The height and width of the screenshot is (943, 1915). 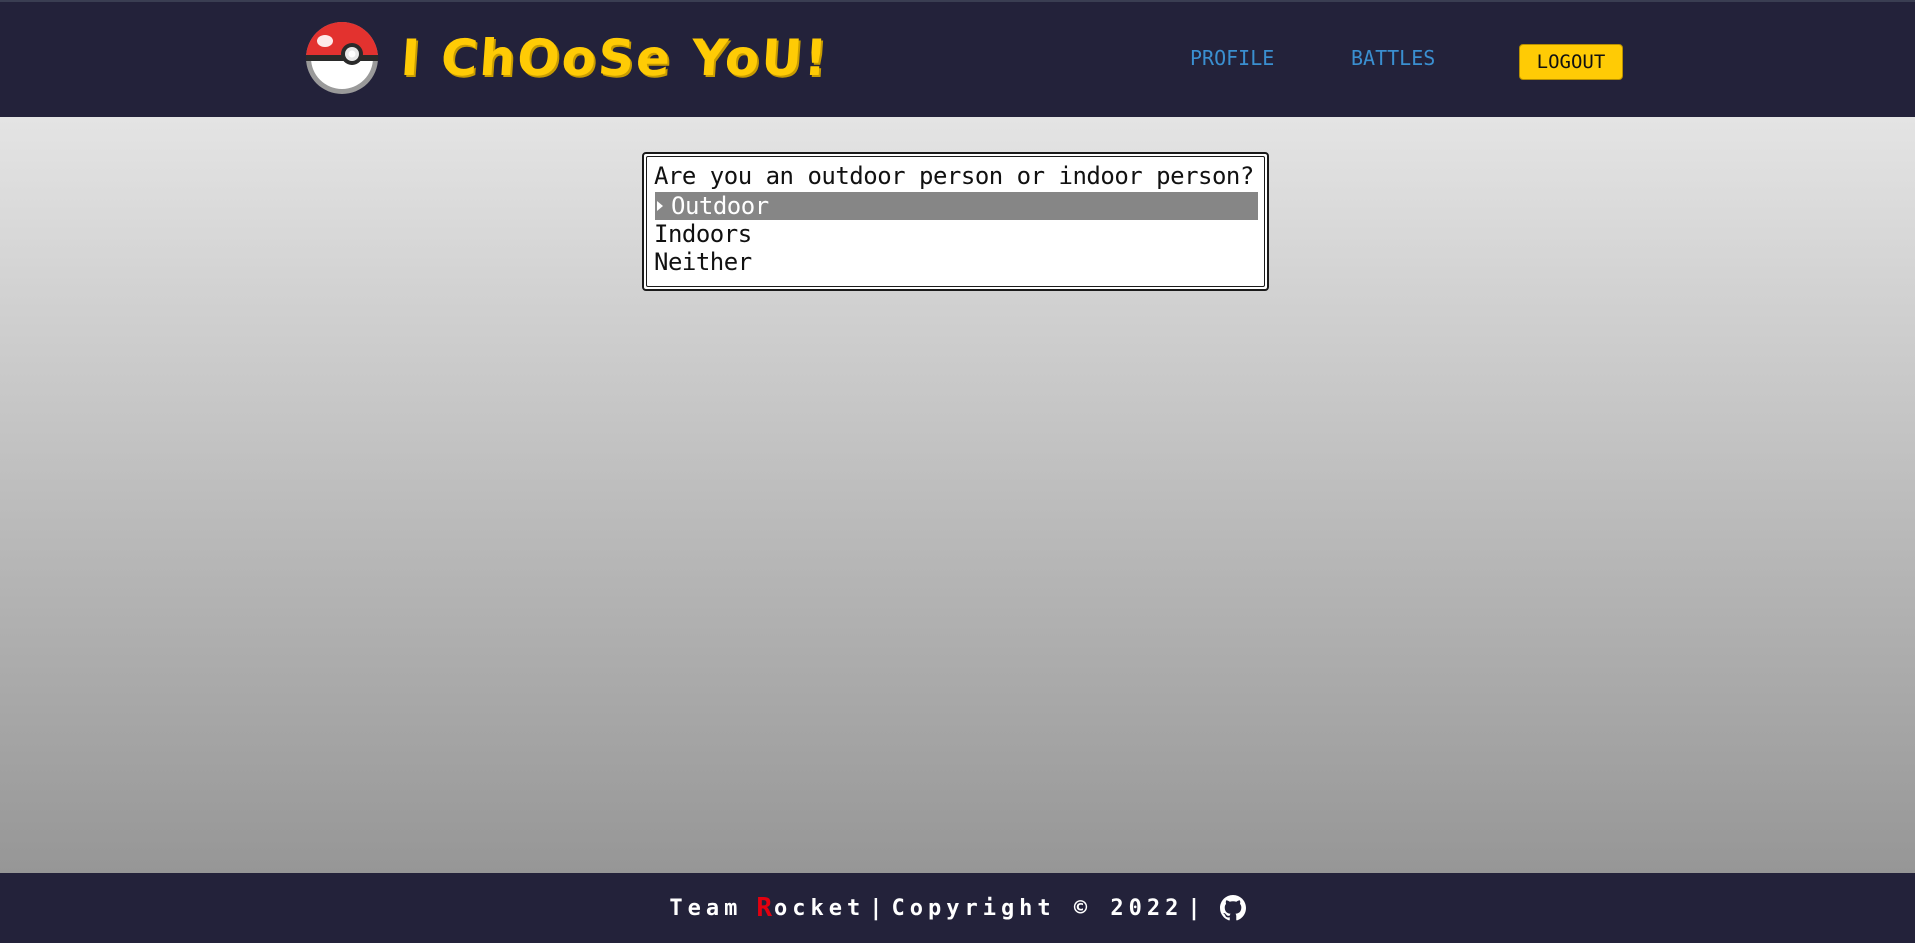 What do you see at coordinates (1232, 908) in the screenshot?
I see `github-icon` at bounding box center [1232, 908].